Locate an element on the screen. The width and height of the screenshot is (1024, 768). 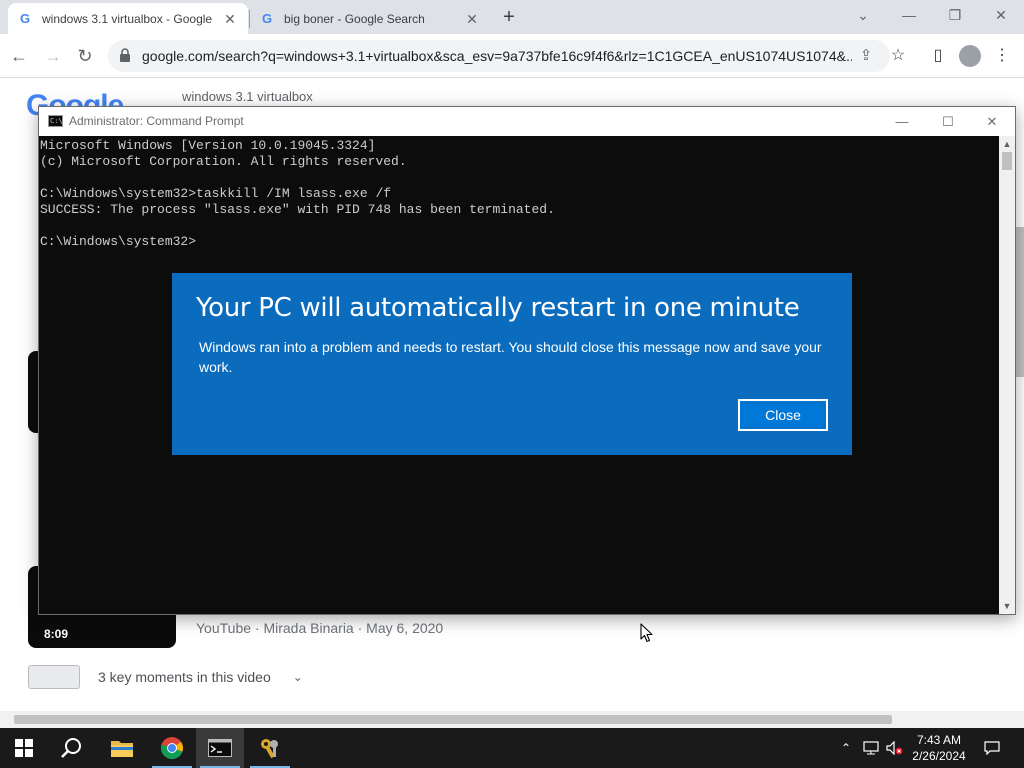
key-moments-row: 3 key moments in this video ⌄ is located at coordinates (165, 677).